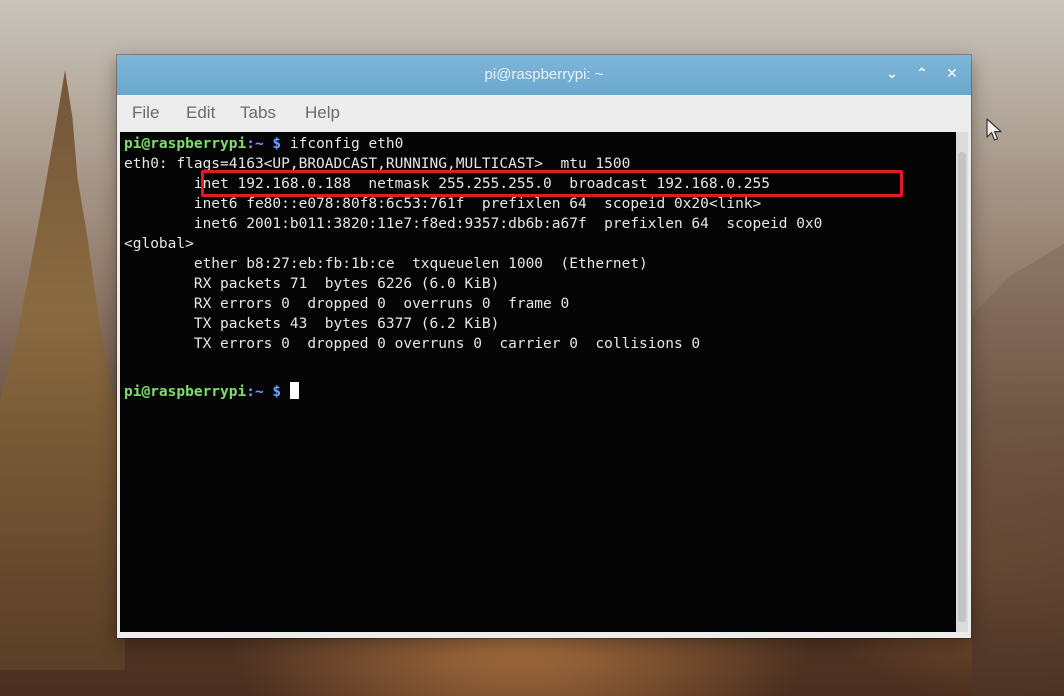 The image size is (1064, 696). What do you see at coordinates (145, 113) in the screenshot?
I see `menu-file: File` at bounding box center [145, 113].